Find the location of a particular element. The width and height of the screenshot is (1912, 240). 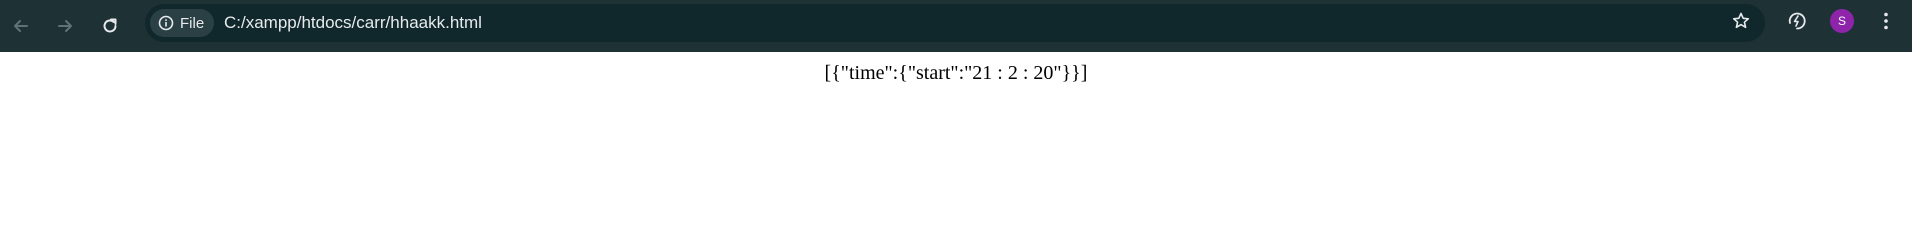

site-info-chip: File is located at coordinates (182, 23).